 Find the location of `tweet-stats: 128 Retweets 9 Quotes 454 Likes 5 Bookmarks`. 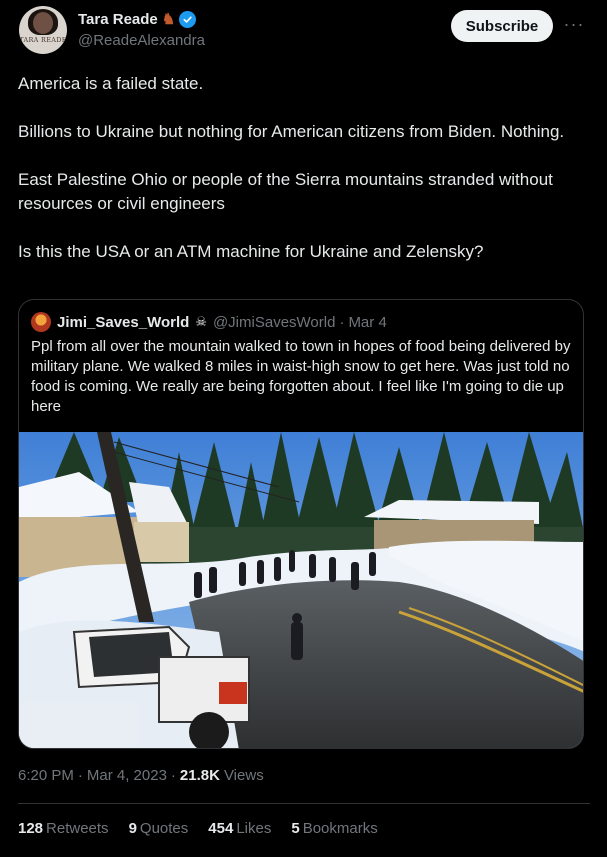

tweet-stats: 128 Retweets 9 Quotes 454 Likes 5 Bookmarks is located at coordinates (198, 828).